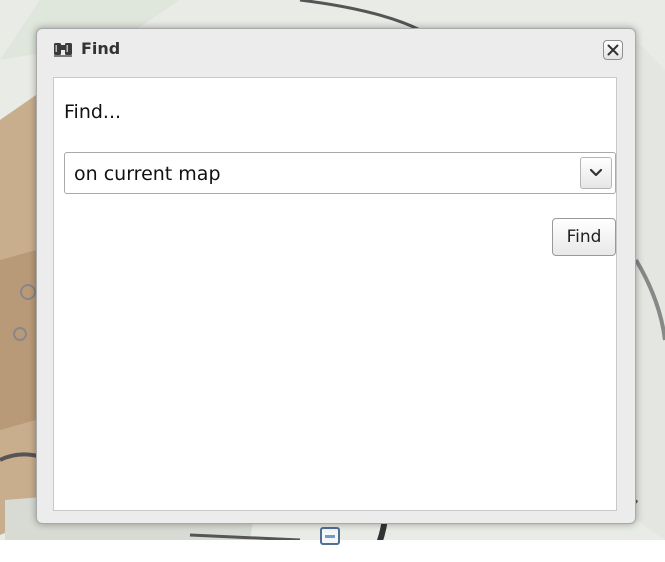 This screenshot has width=665, height=562. I want to click on dialog-titlebar: Find, so click(336, 50).